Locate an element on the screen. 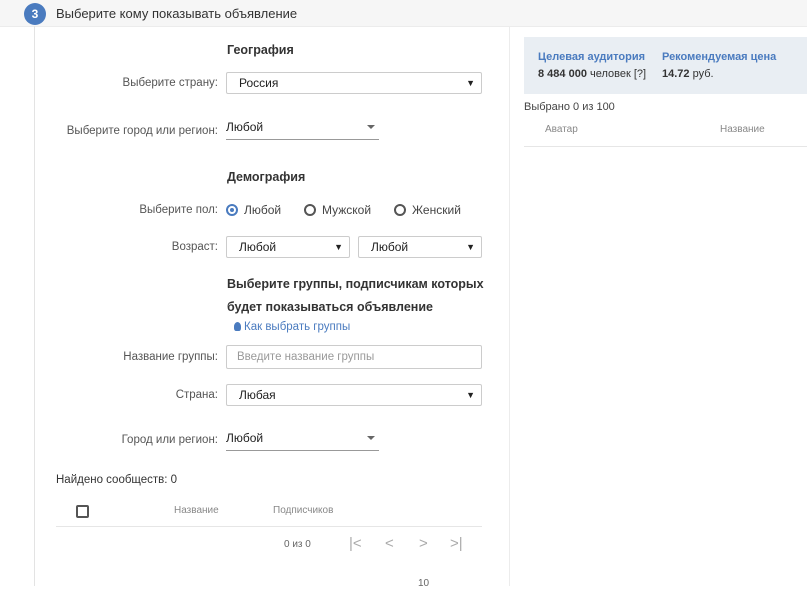 The width and height of the screenshot is (807, 589). selected-table-divider is located at coordinates (665, 146).